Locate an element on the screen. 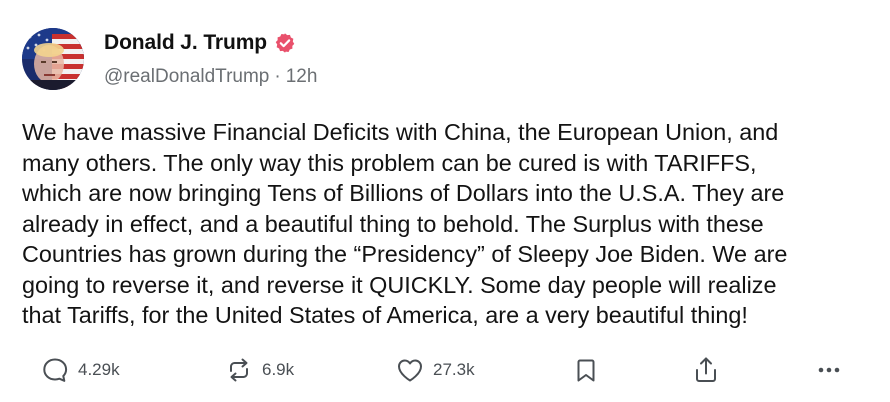  share-button is located at coordinates (706, 370).